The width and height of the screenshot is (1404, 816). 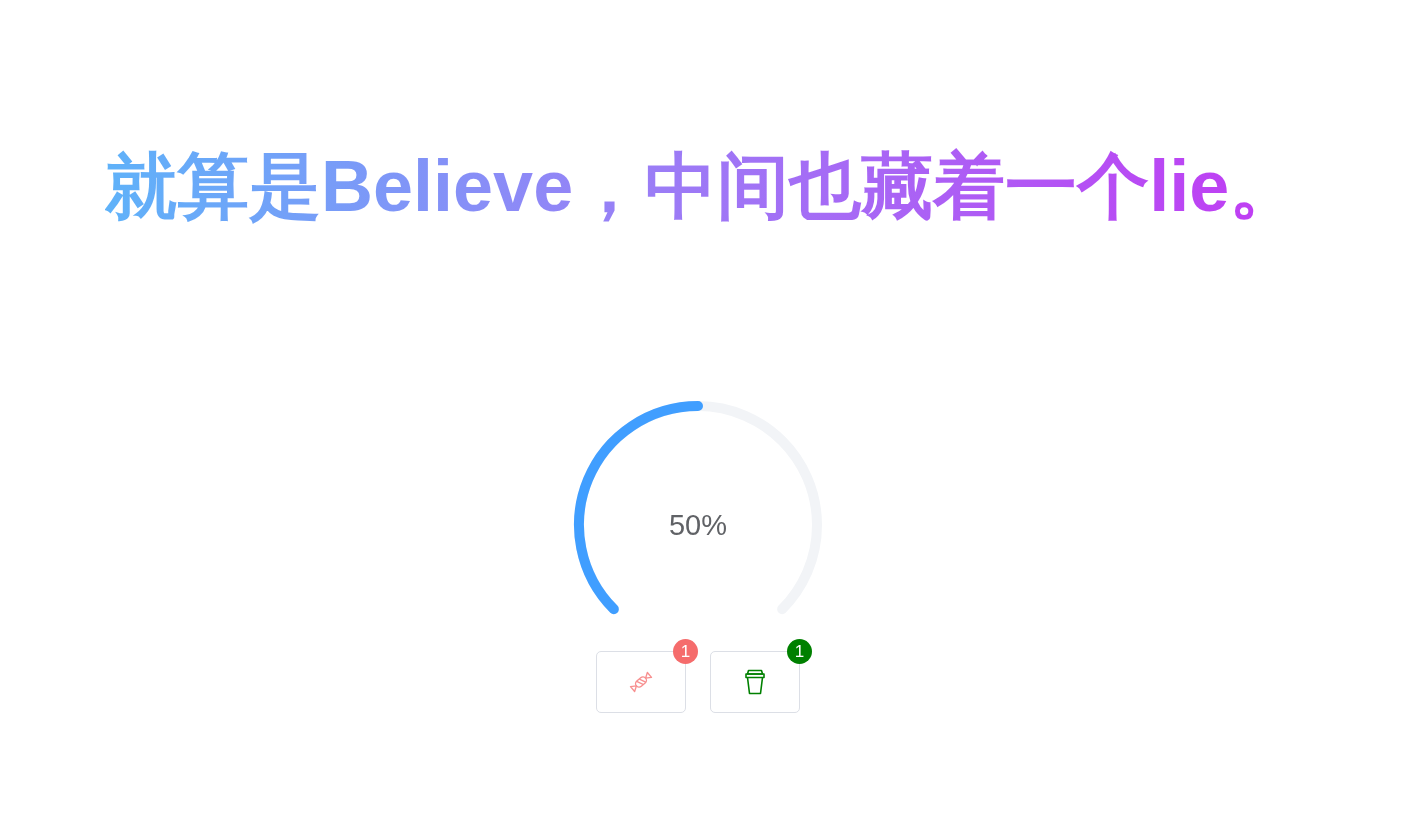 What do you see at coordinates (641, 682) in the screenshot?
I see `candy-icon` at bounding box center [641, 682].